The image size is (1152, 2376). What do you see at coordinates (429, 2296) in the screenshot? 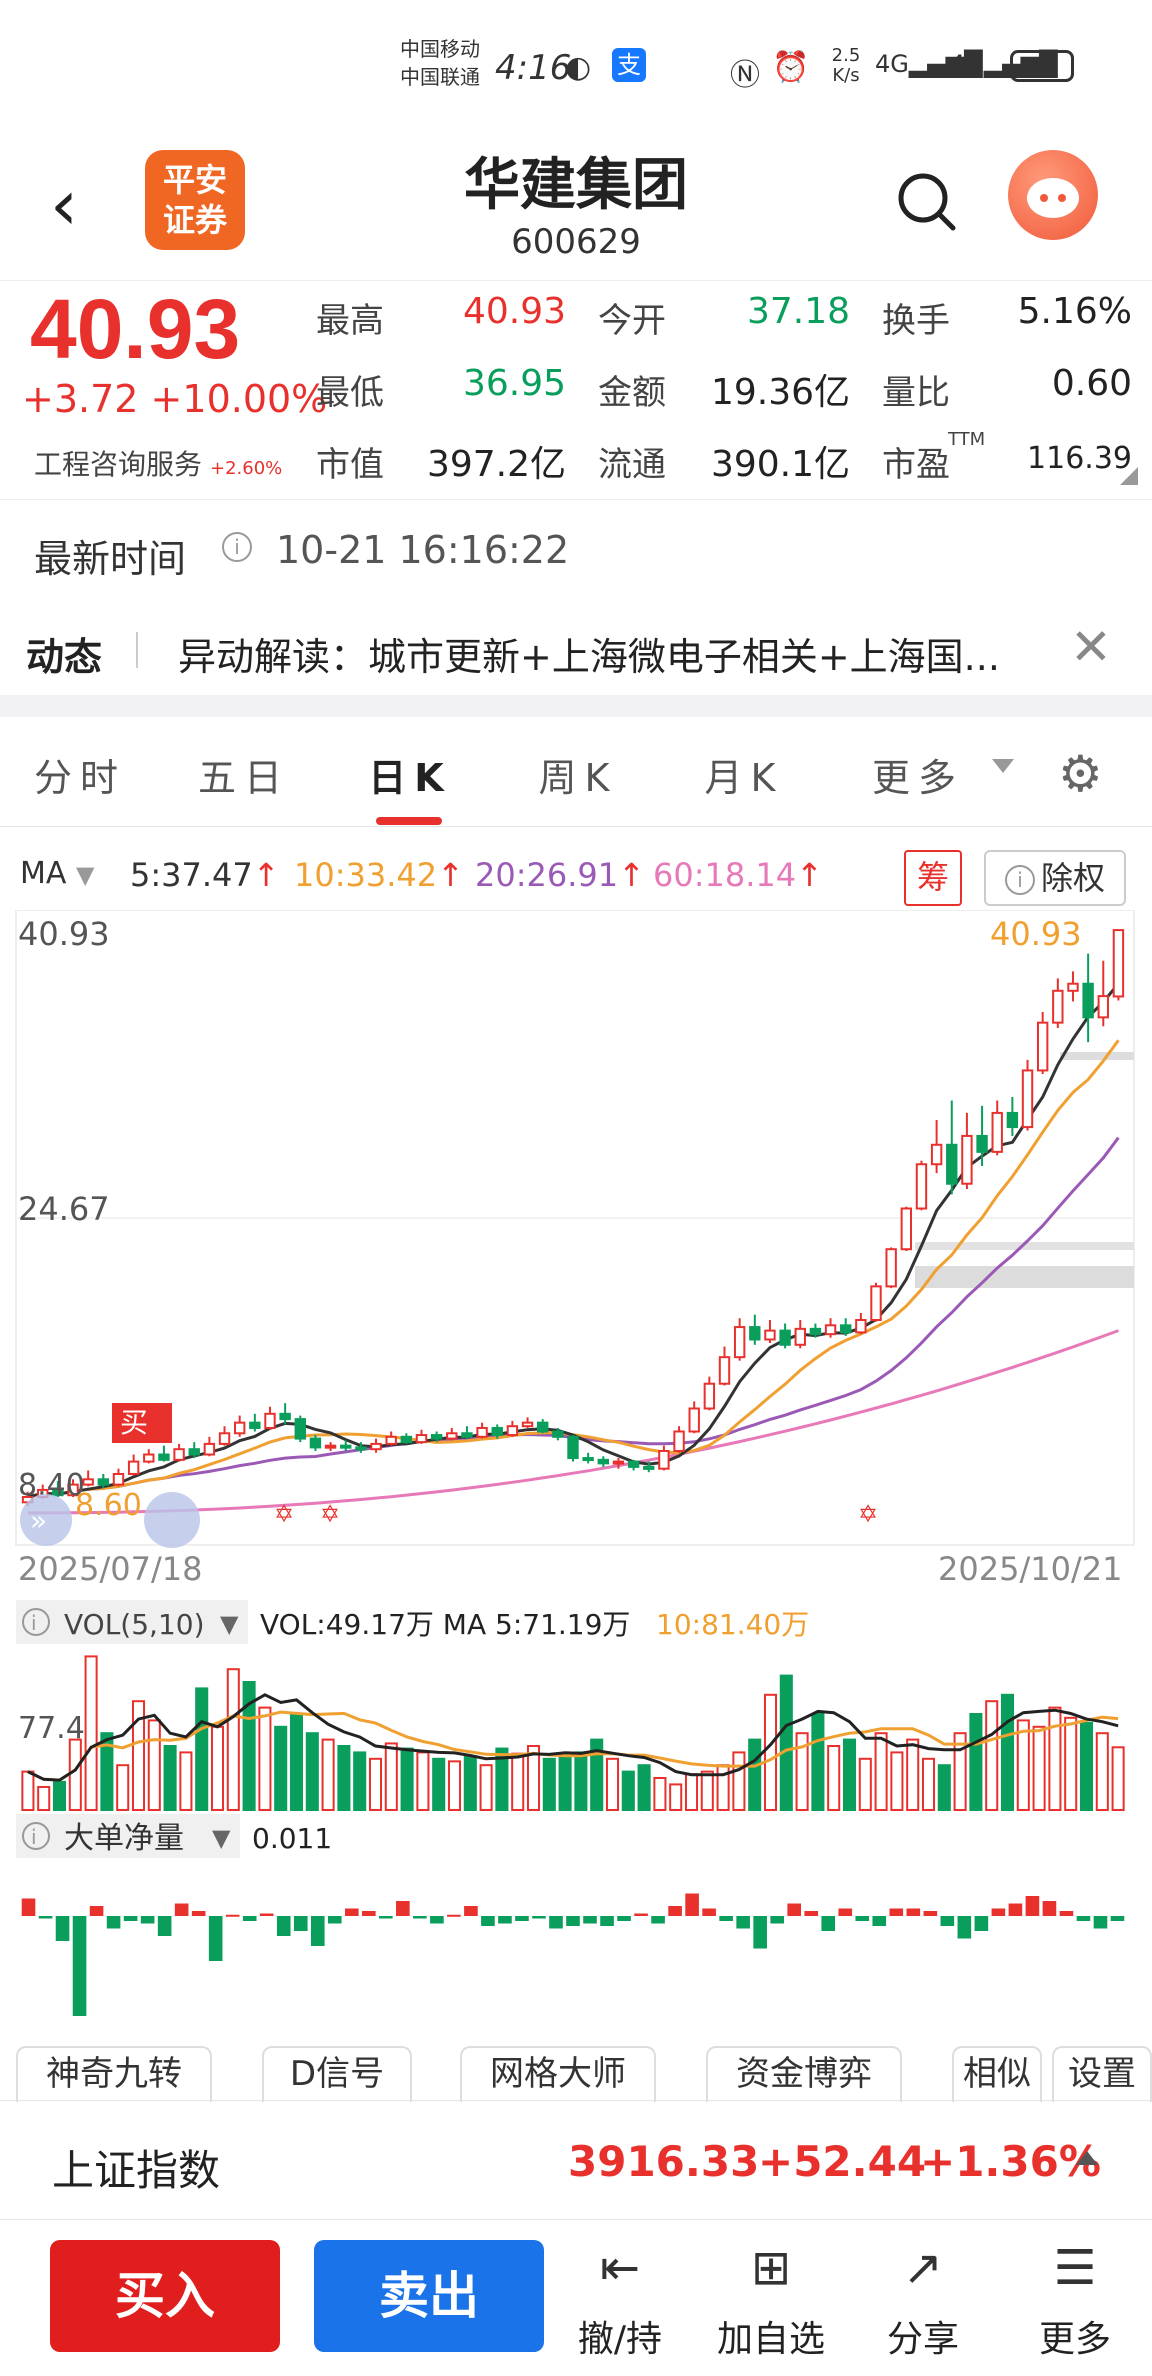
I see `sell-button: 卖出` at bounding box center [429, 2296].